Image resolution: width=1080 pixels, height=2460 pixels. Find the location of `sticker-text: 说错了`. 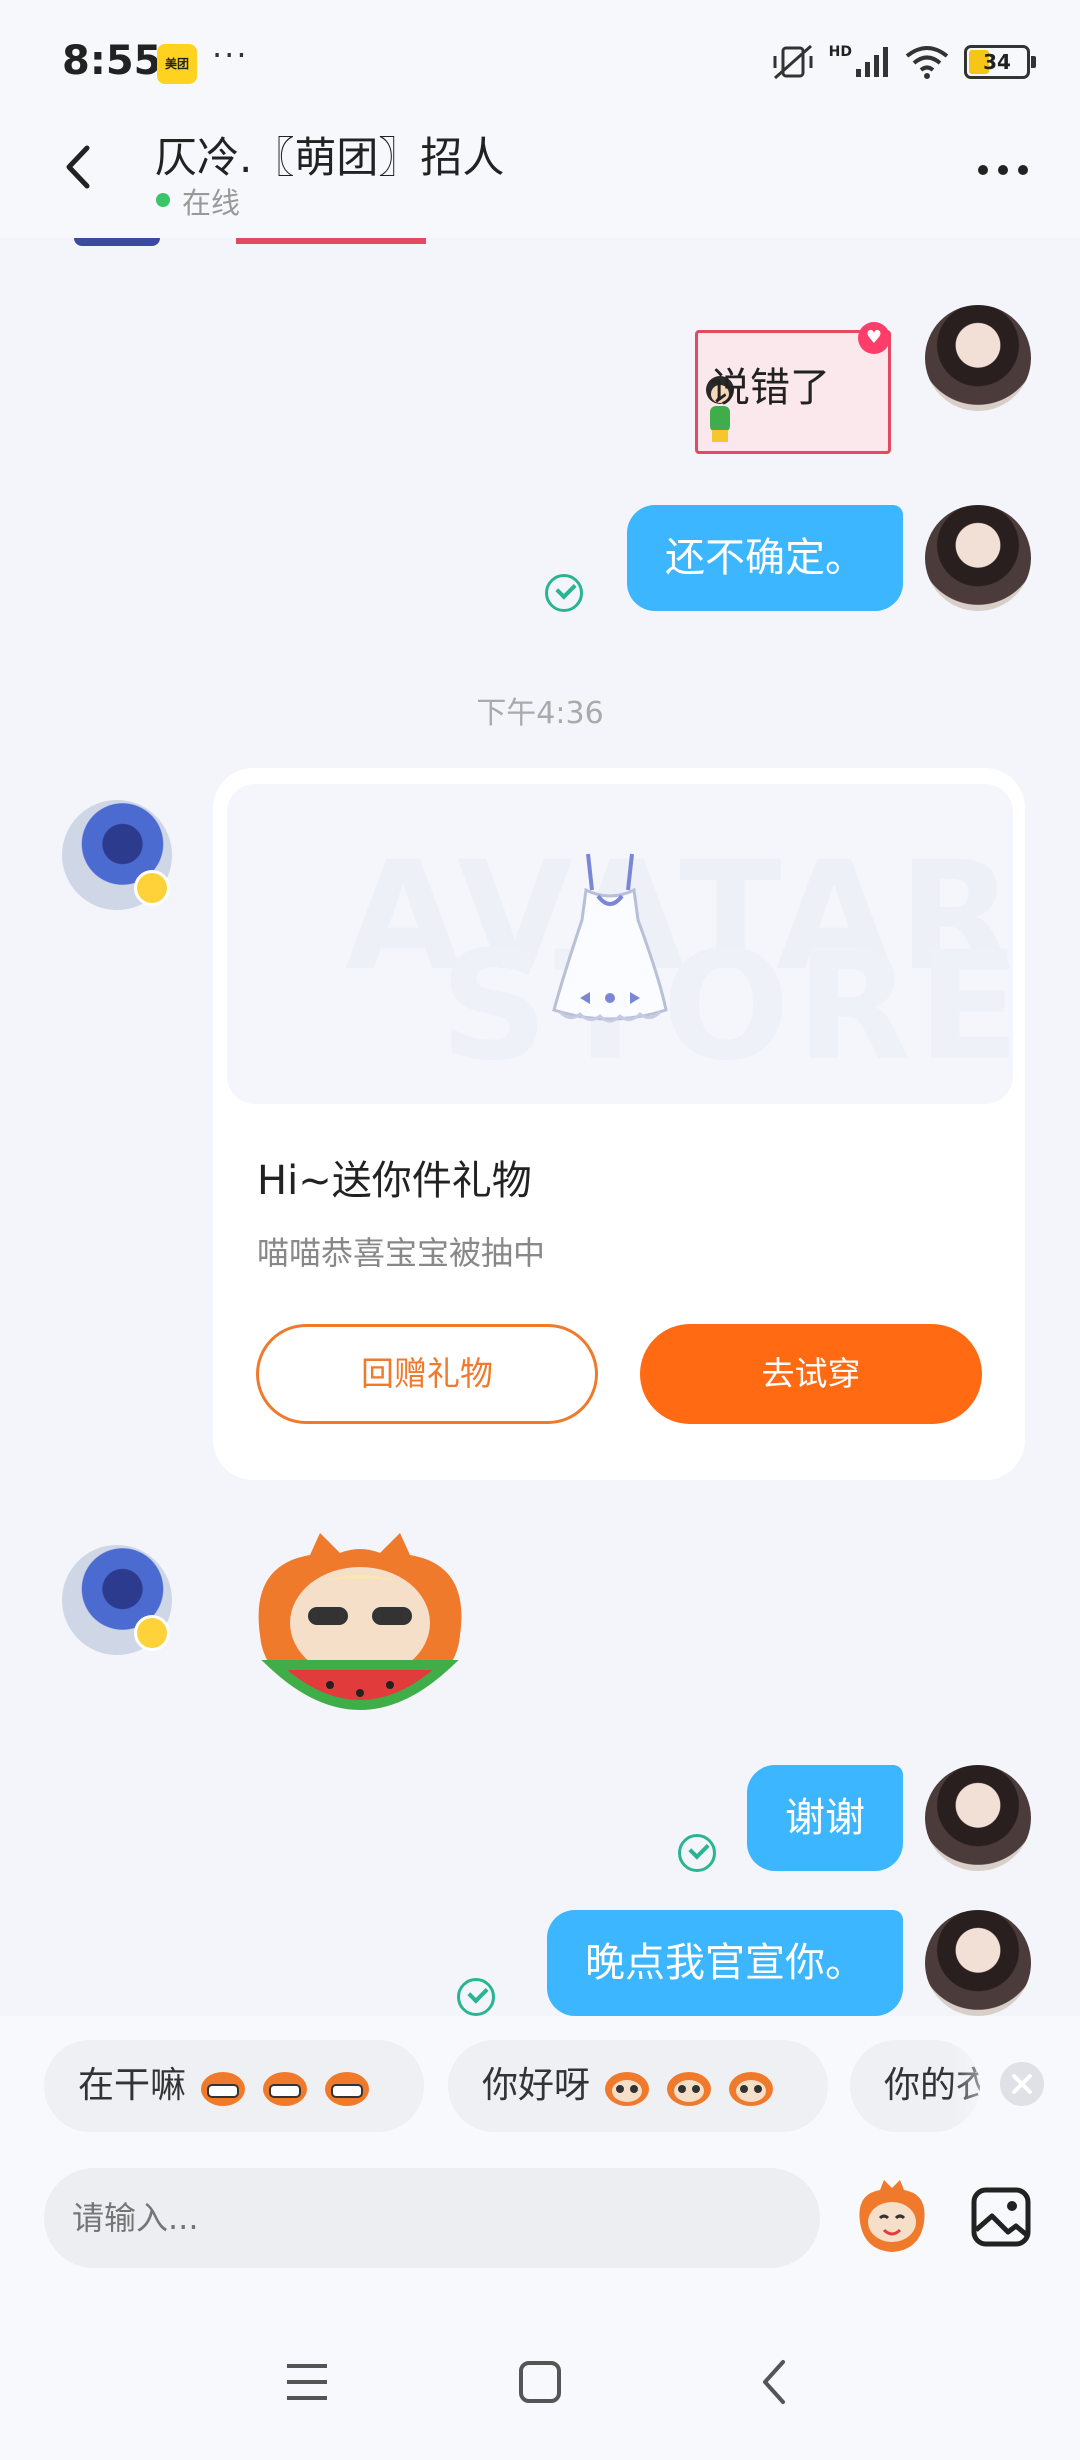

sticker-text: 说错了 is located at coordinates (770, 388).